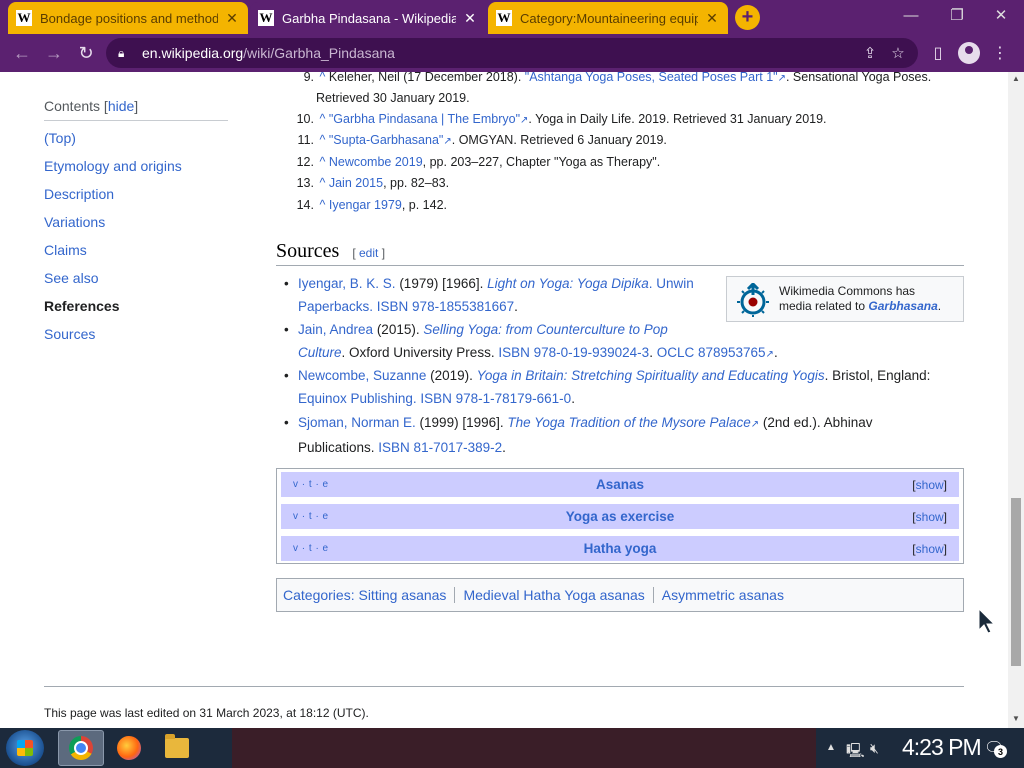 Image resolution: width=1024 pixels, height=768 pixels. Describe the element at coordinates (568, 283) in the screenshot. I see `book-title-link: Light on Yoga: Yoga Dipika` at that location.